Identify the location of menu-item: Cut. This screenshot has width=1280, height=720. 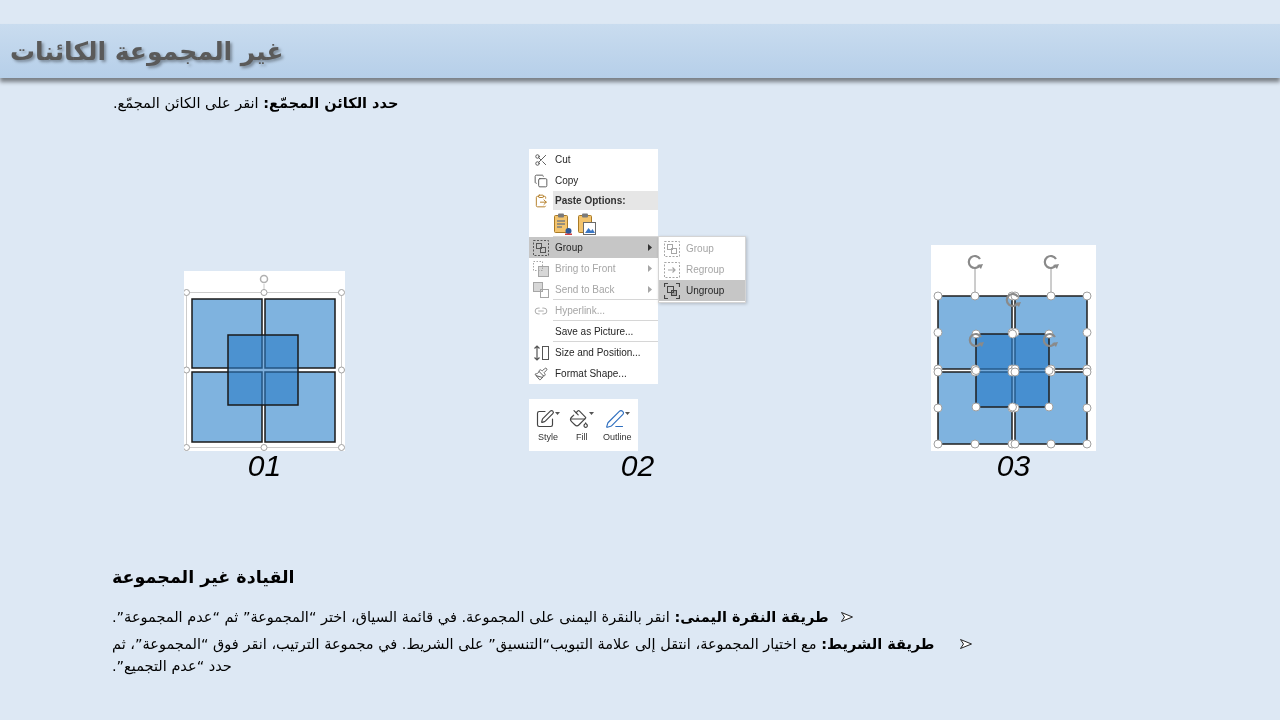
(593, 159).